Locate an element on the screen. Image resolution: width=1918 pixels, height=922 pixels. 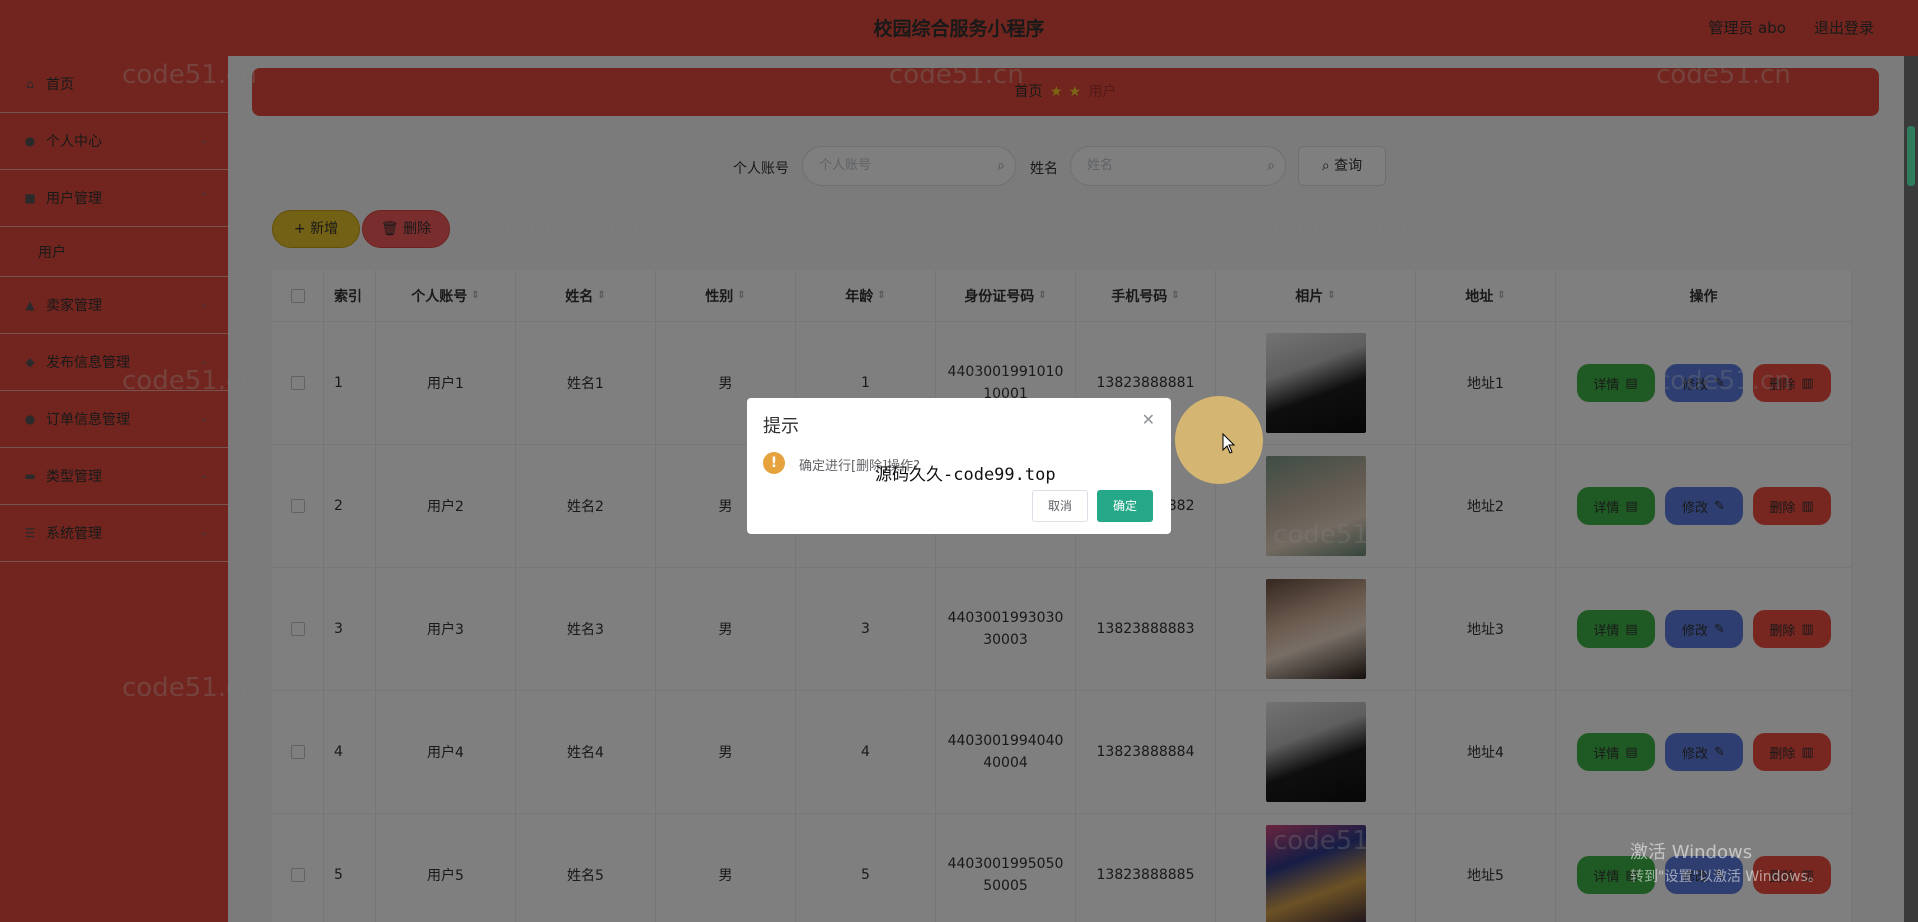
mouse-cursor-icon is located at coordinates (1229, 443).